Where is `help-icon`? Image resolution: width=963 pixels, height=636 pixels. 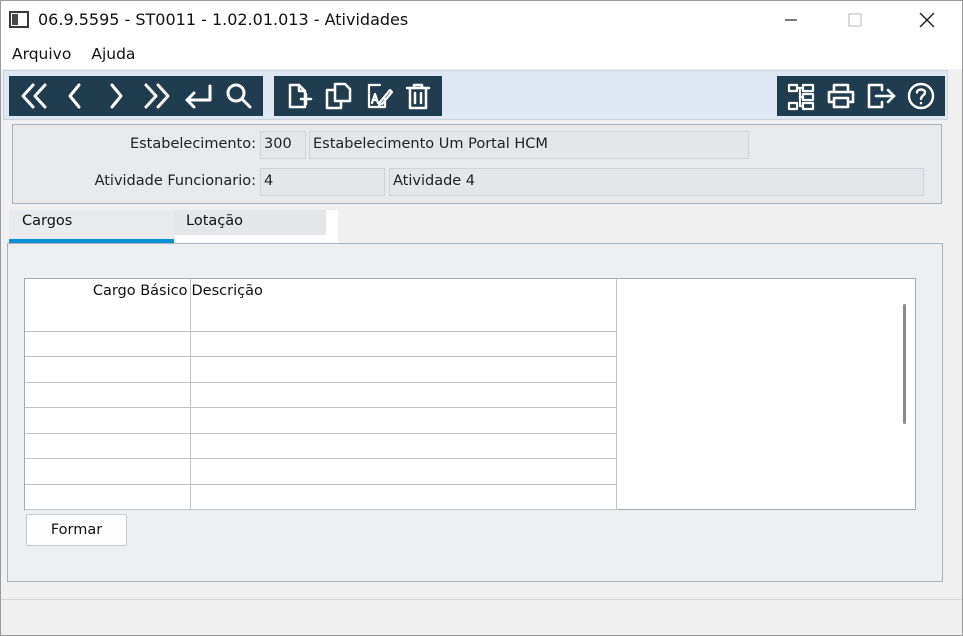 help-icon is located at coordinates (921, 96).